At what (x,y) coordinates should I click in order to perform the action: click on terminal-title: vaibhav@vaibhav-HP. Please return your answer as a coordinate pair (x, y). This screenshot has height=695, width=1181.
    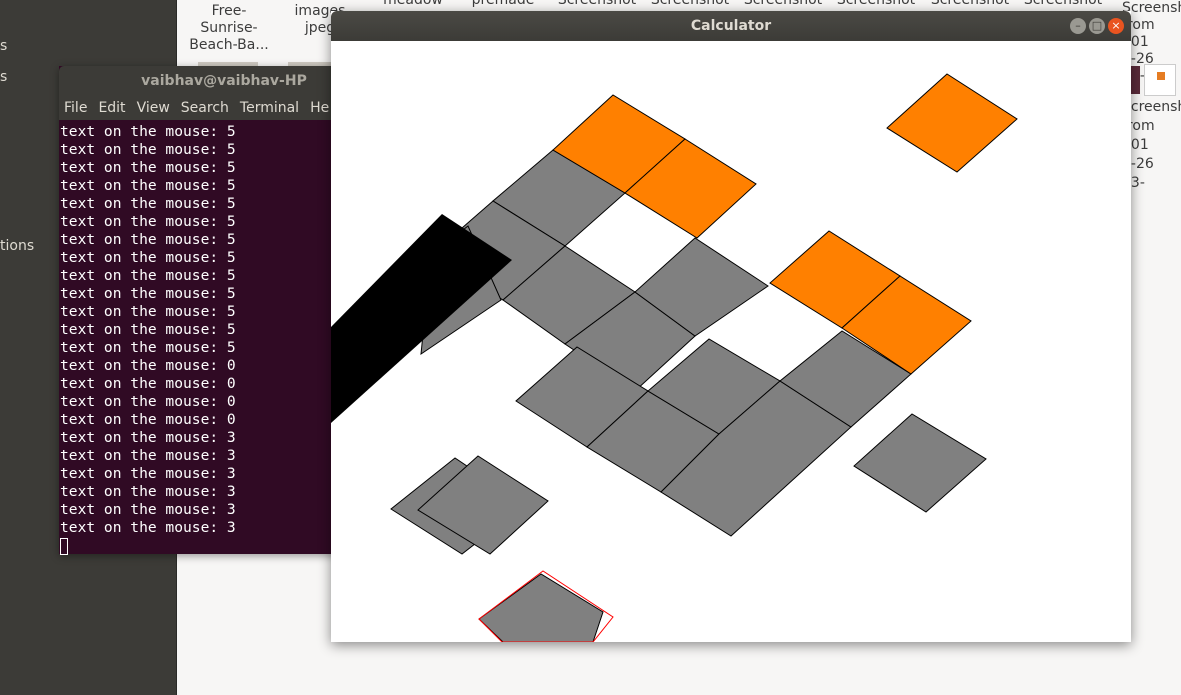
    Looking at the image, I should click on (204, 81).